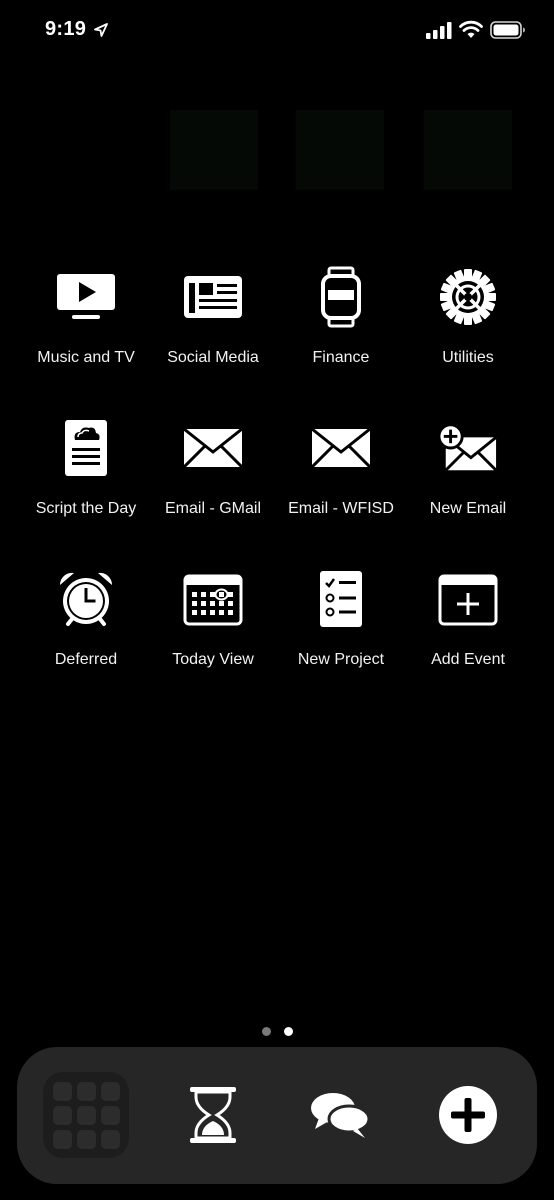  Describe the element at coordinates (341, 599) in the screenshot. I see `checklist-icon` at that location.